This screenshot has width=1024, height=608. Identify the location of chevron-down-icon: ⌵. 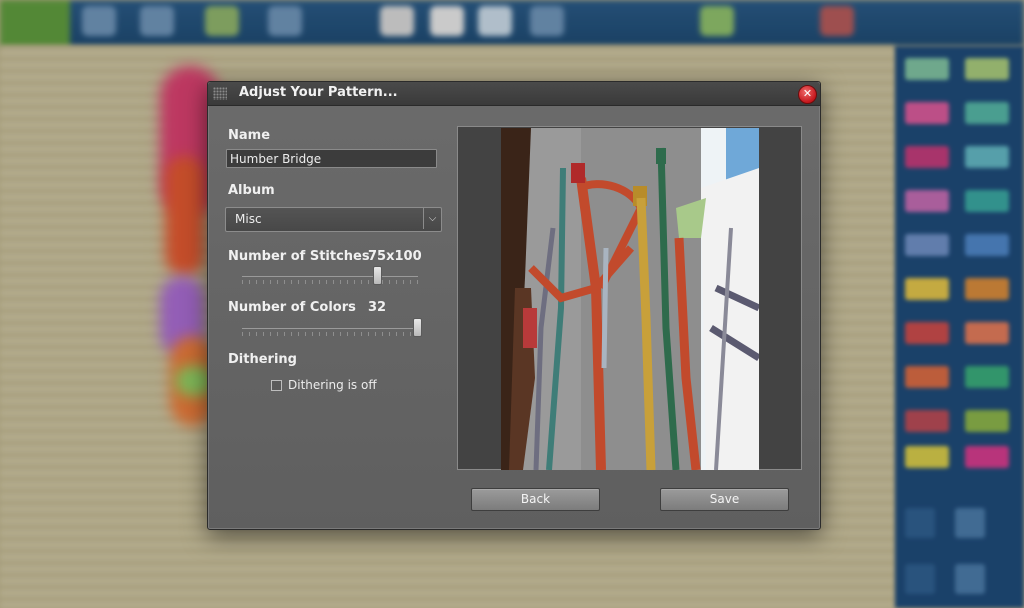
(432, 218).